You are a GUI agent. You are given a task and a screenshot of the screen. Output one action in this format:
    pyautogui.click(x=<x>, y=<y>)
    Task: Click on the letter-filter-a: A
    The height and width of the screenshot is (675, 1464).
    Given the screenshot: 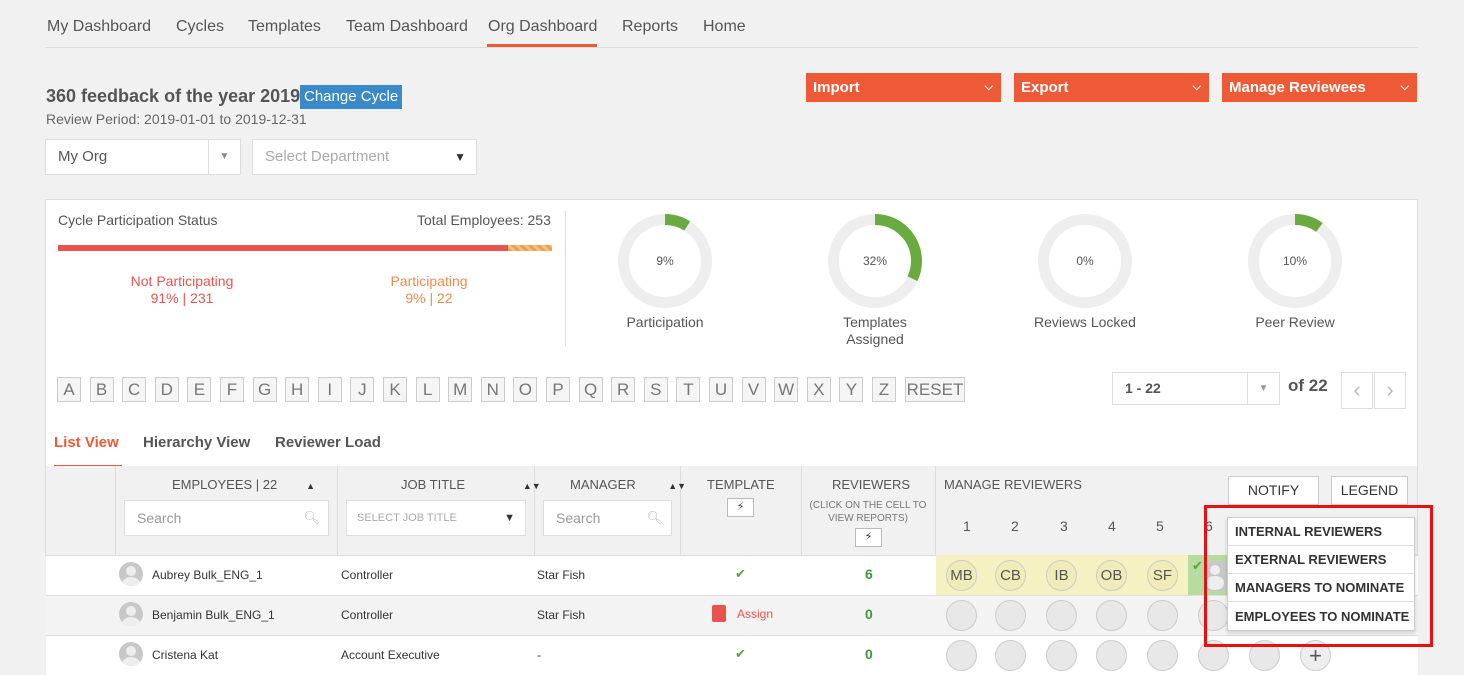 What is the action you would take?
    pyautogui.click(x=69, y=389)
    